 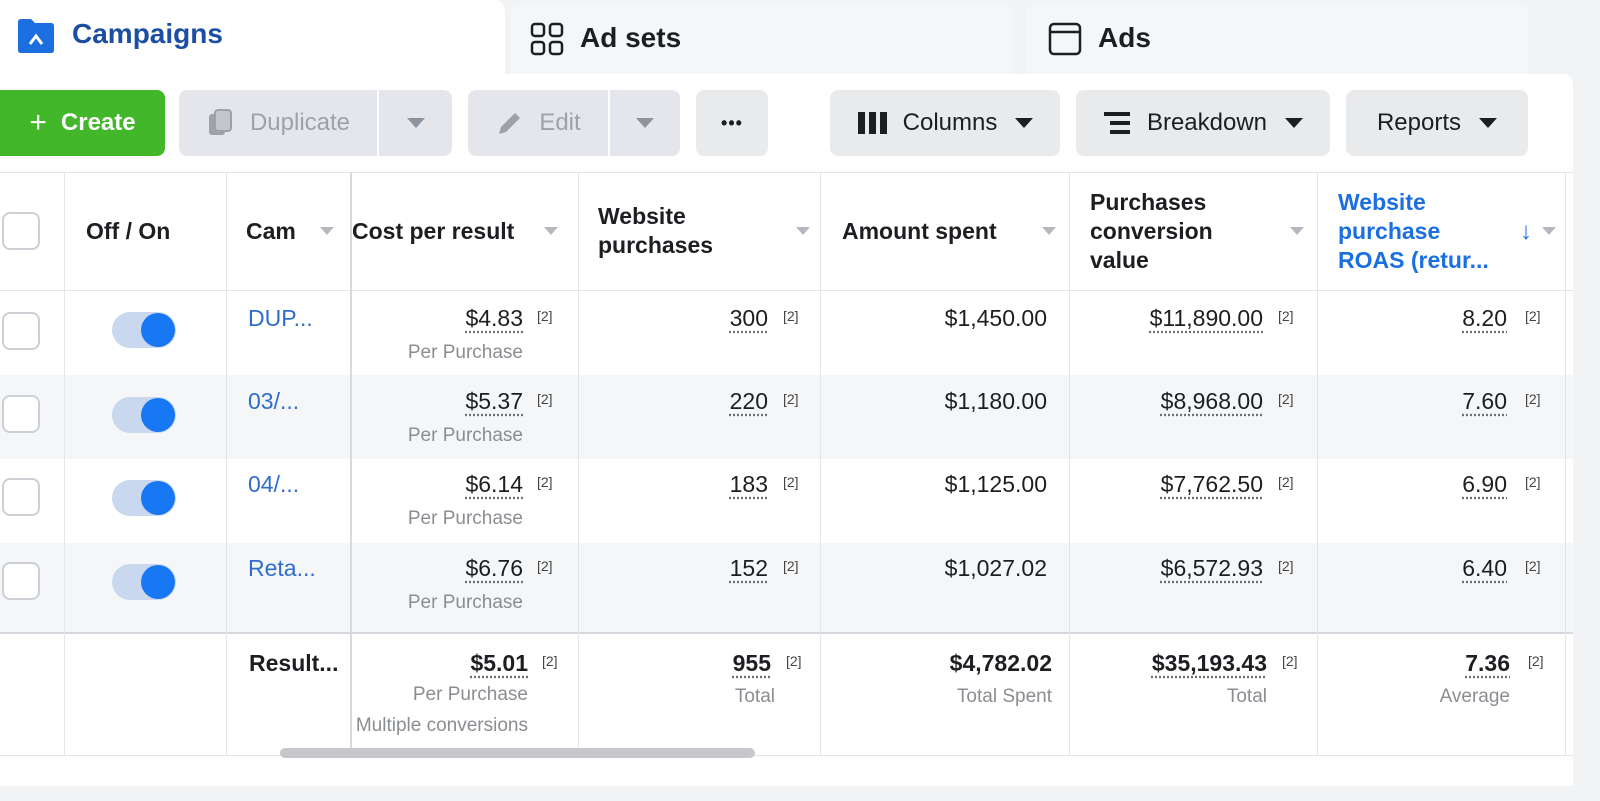 What do you see at coordinates (128, 231) in the screenshot?
I see `header-toggle: Off / On` at bounding box center [128, 231].